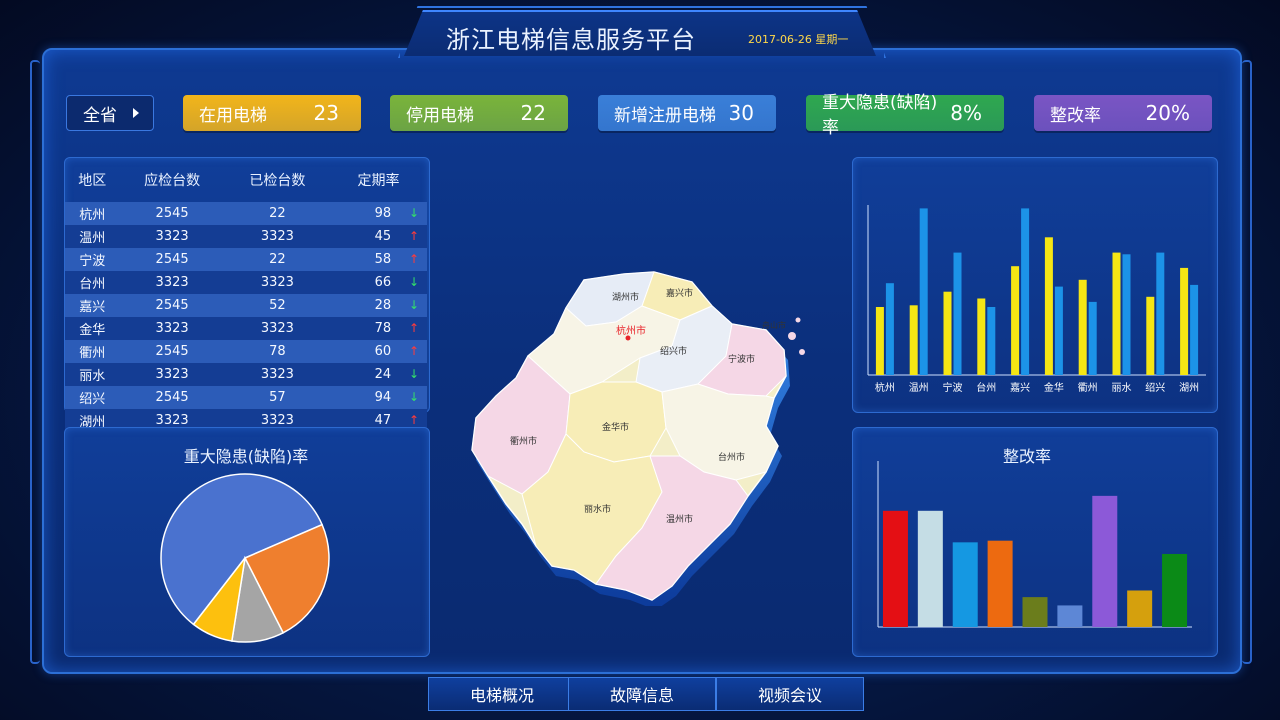  I want to click on map-label-shaoxing: 绍兴市, so click(673, 351).